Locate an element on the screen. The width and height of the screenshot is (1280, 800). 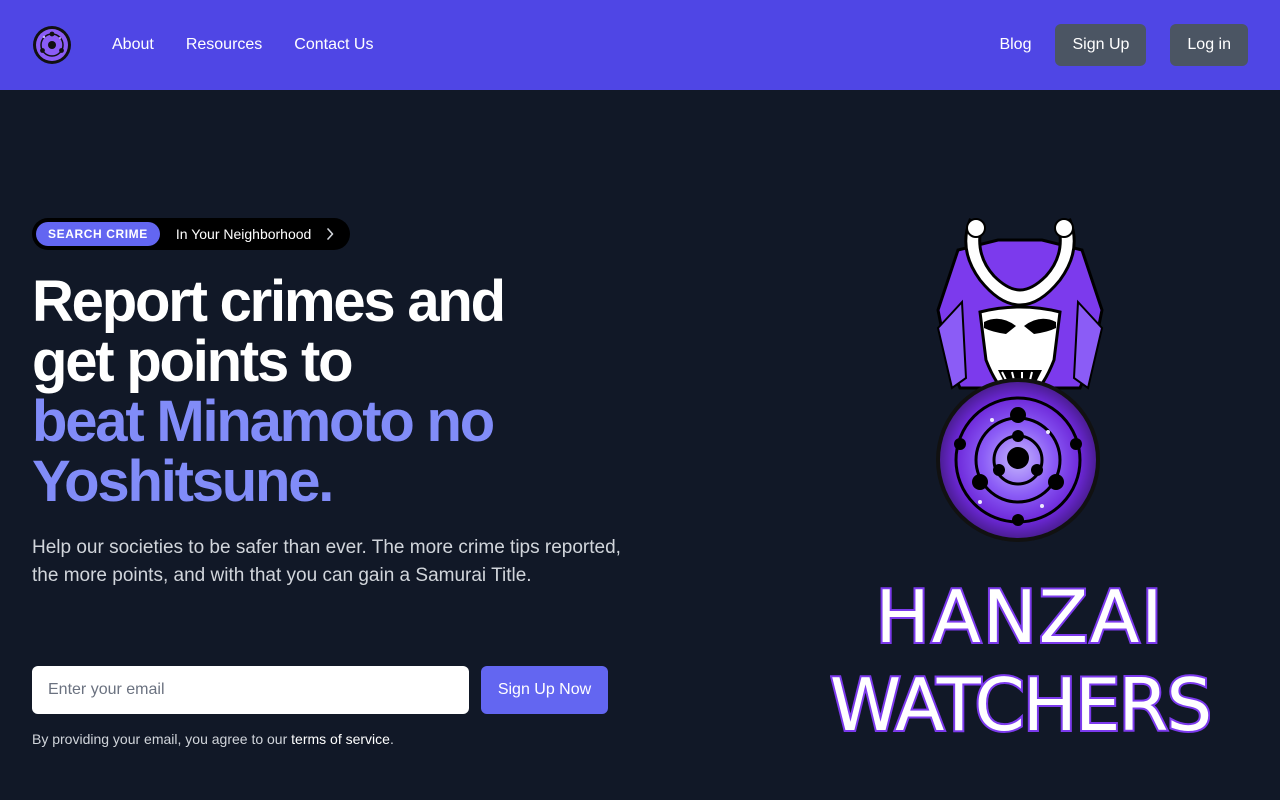
log-in-button: Log in is located at coordinates (1209, 45).